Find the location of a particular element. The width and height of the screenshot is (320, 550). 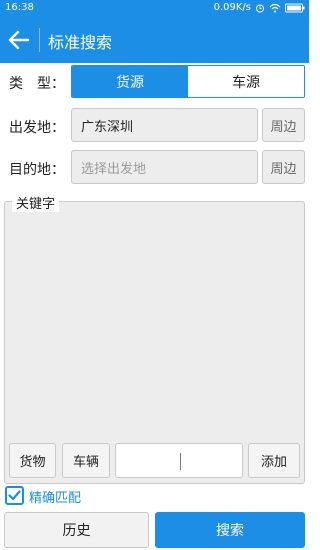

keywords-legend: 关键字 is located at coordinates (36, 202).